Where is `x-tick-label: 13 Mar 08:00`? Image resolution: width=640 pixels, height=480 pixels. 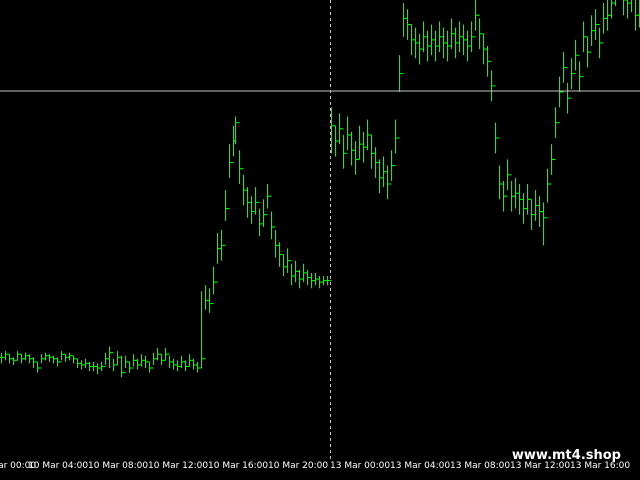
x-tick-label: 13 Mar 08:00 is located at coordinates (480, 466).